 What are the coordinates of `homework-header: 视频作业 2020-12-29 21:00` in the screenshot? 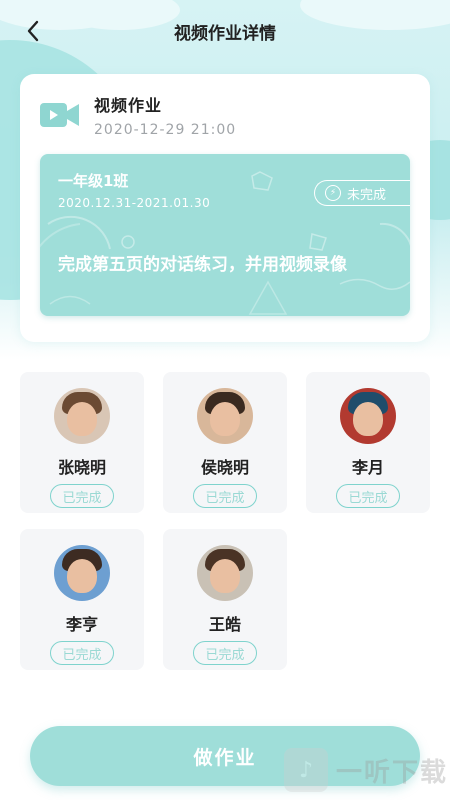 It's located at (138, 115).